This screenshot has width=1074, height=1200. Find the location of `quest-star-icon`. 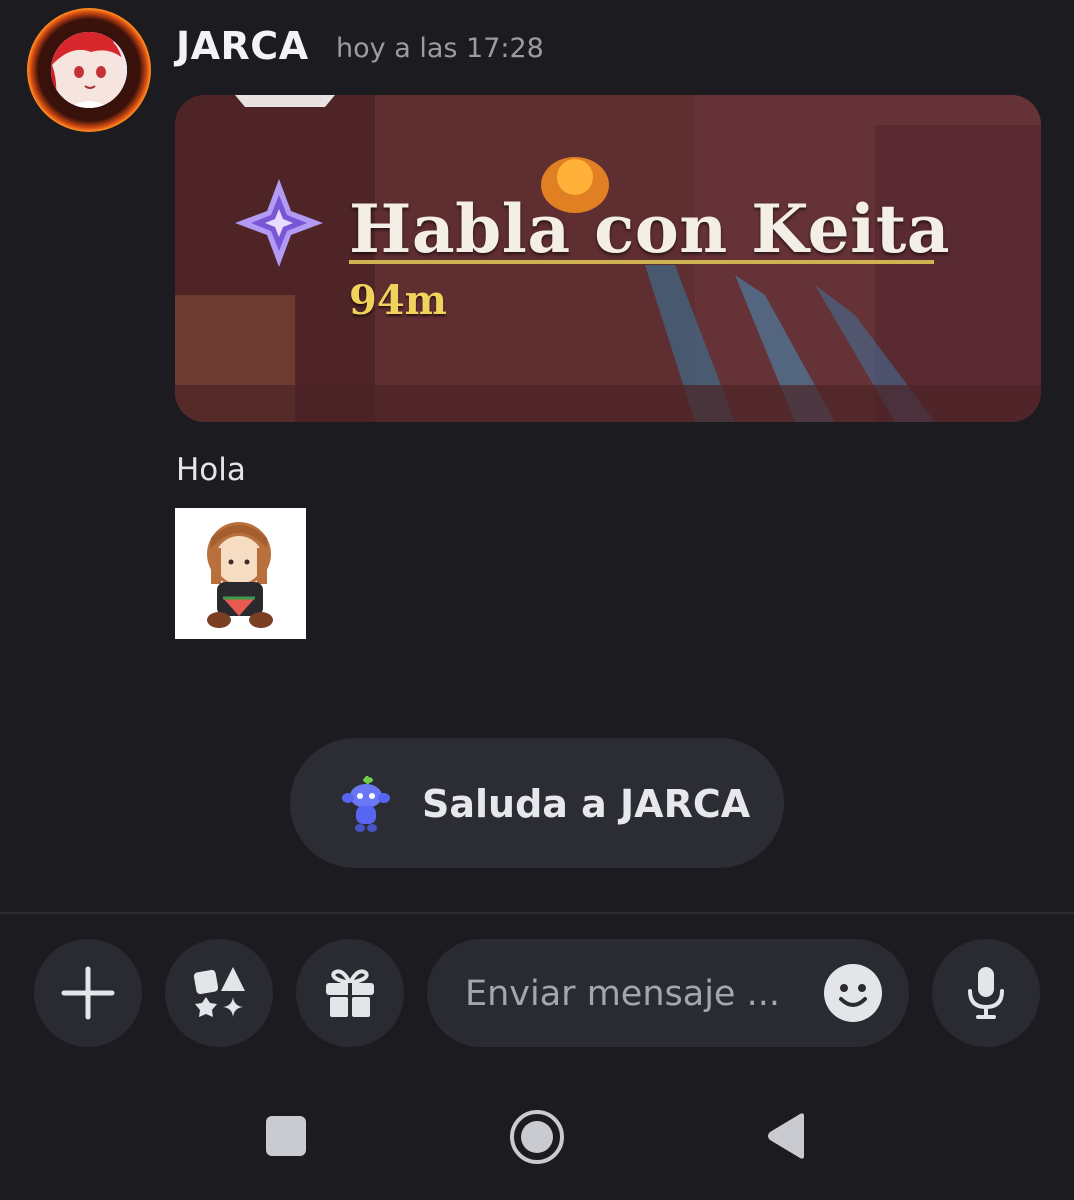

quest-star-icon is located at coordinates (279, 223).